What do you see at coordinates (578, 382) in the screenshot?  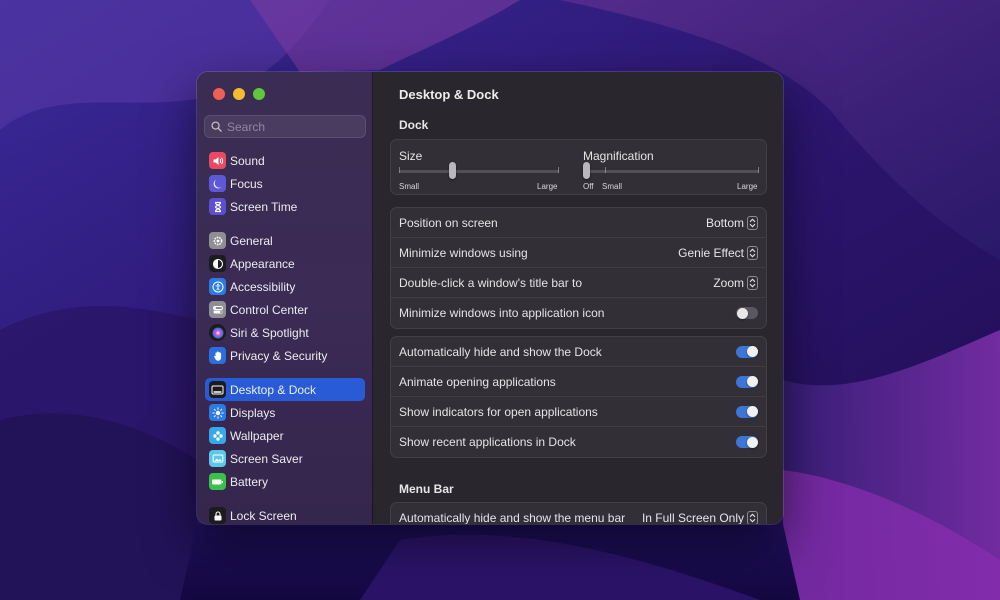 I see `animate-opening-apps-row: Animate opening applications` at bounding box center [578, 382].